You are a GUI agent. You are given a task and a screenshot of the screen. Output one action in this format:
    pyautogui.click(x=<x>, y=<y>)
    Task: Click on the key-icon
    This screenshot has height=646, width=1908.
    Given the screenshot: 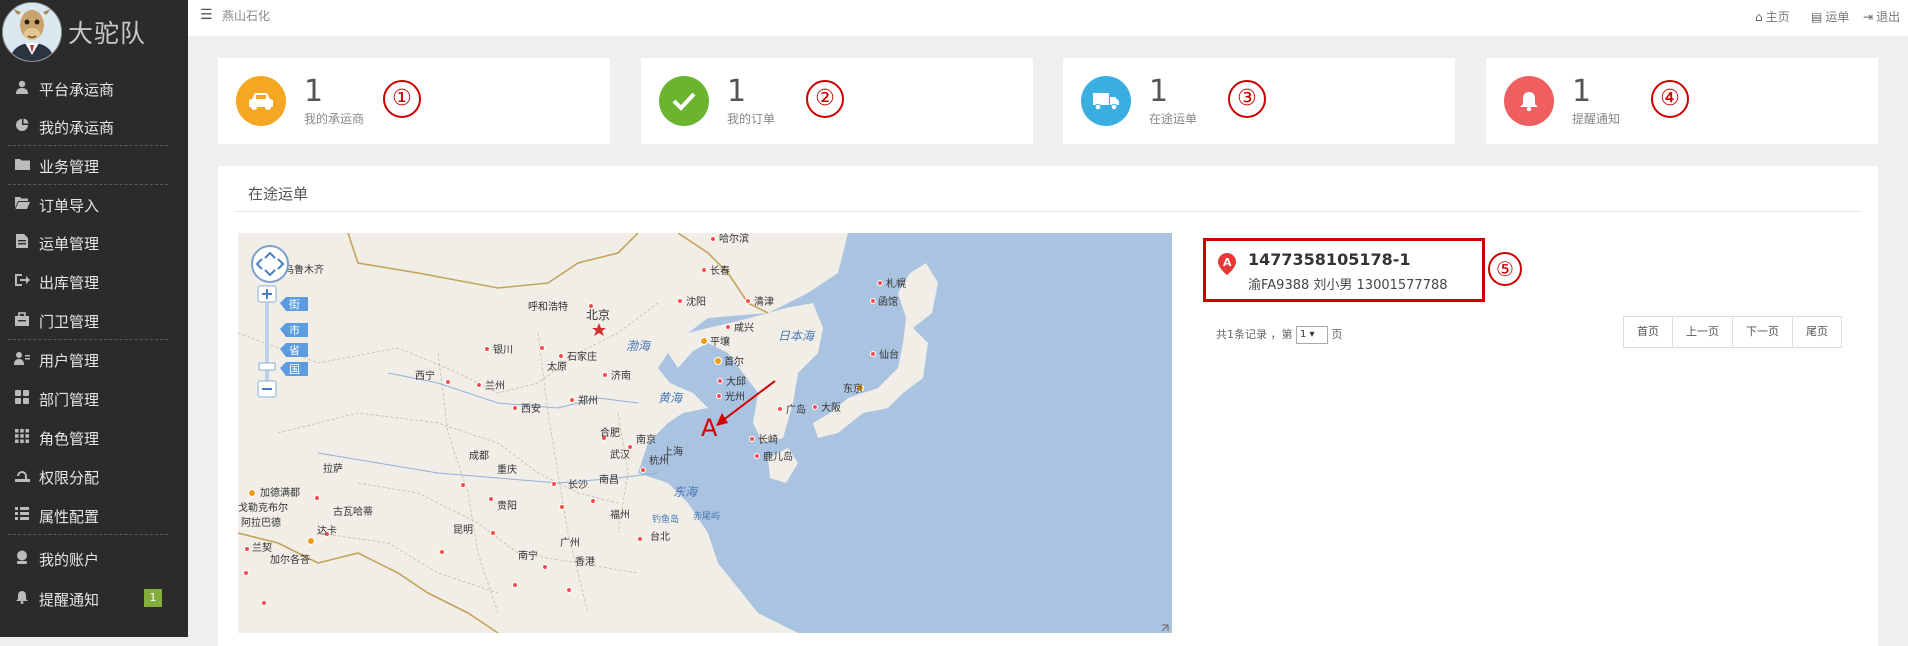 What is the action you would take?
    pyautogui.click(x=22, y=476)
    